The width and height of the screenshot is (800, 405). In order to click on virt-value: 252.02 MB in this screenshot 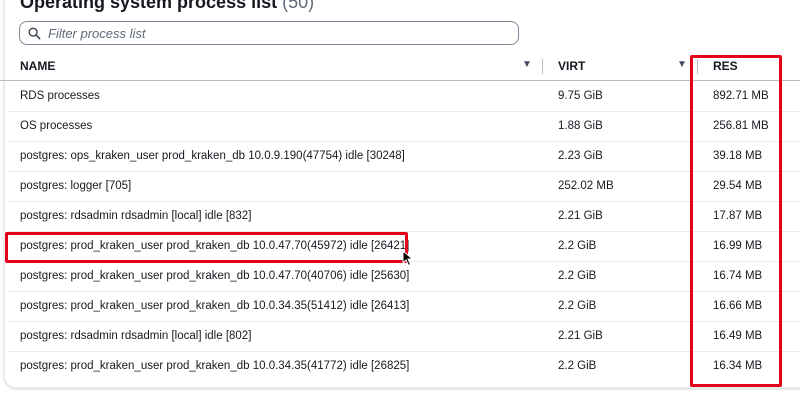, I will do `click(586, 186)`.